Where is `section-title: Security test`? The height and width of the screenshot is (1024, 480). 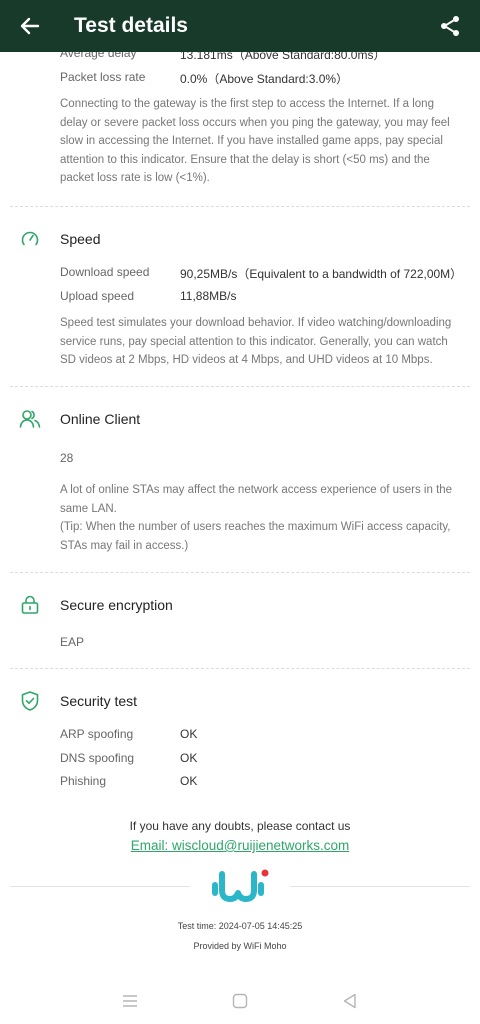
section-title: Security test is located at coordinates (99, 701).